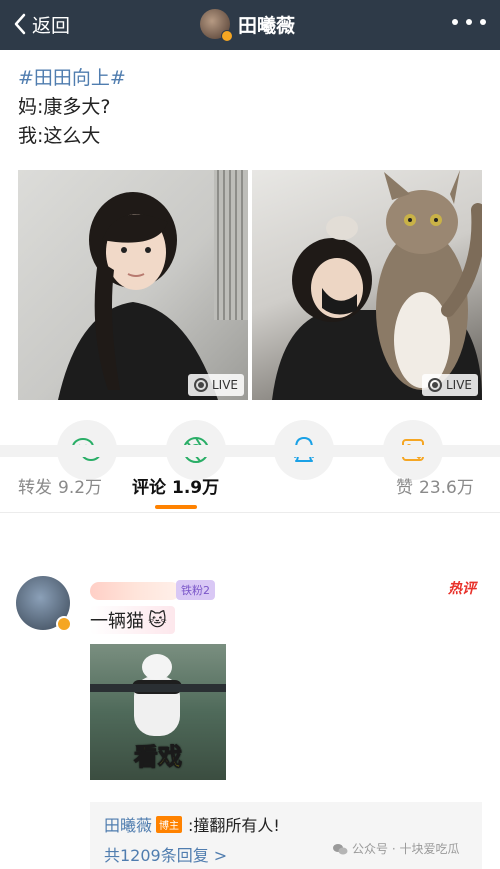 This screenshot has width=500, height=869. I want to click on tab-label: 评论, so click(149, 488).